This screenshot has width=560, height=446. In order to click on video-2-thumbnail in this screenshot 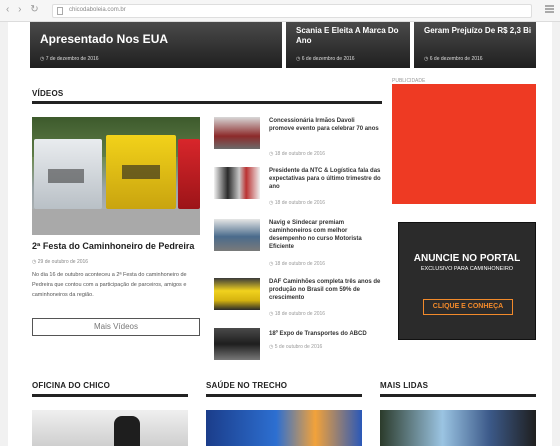, I will do `click(237, 183)`.